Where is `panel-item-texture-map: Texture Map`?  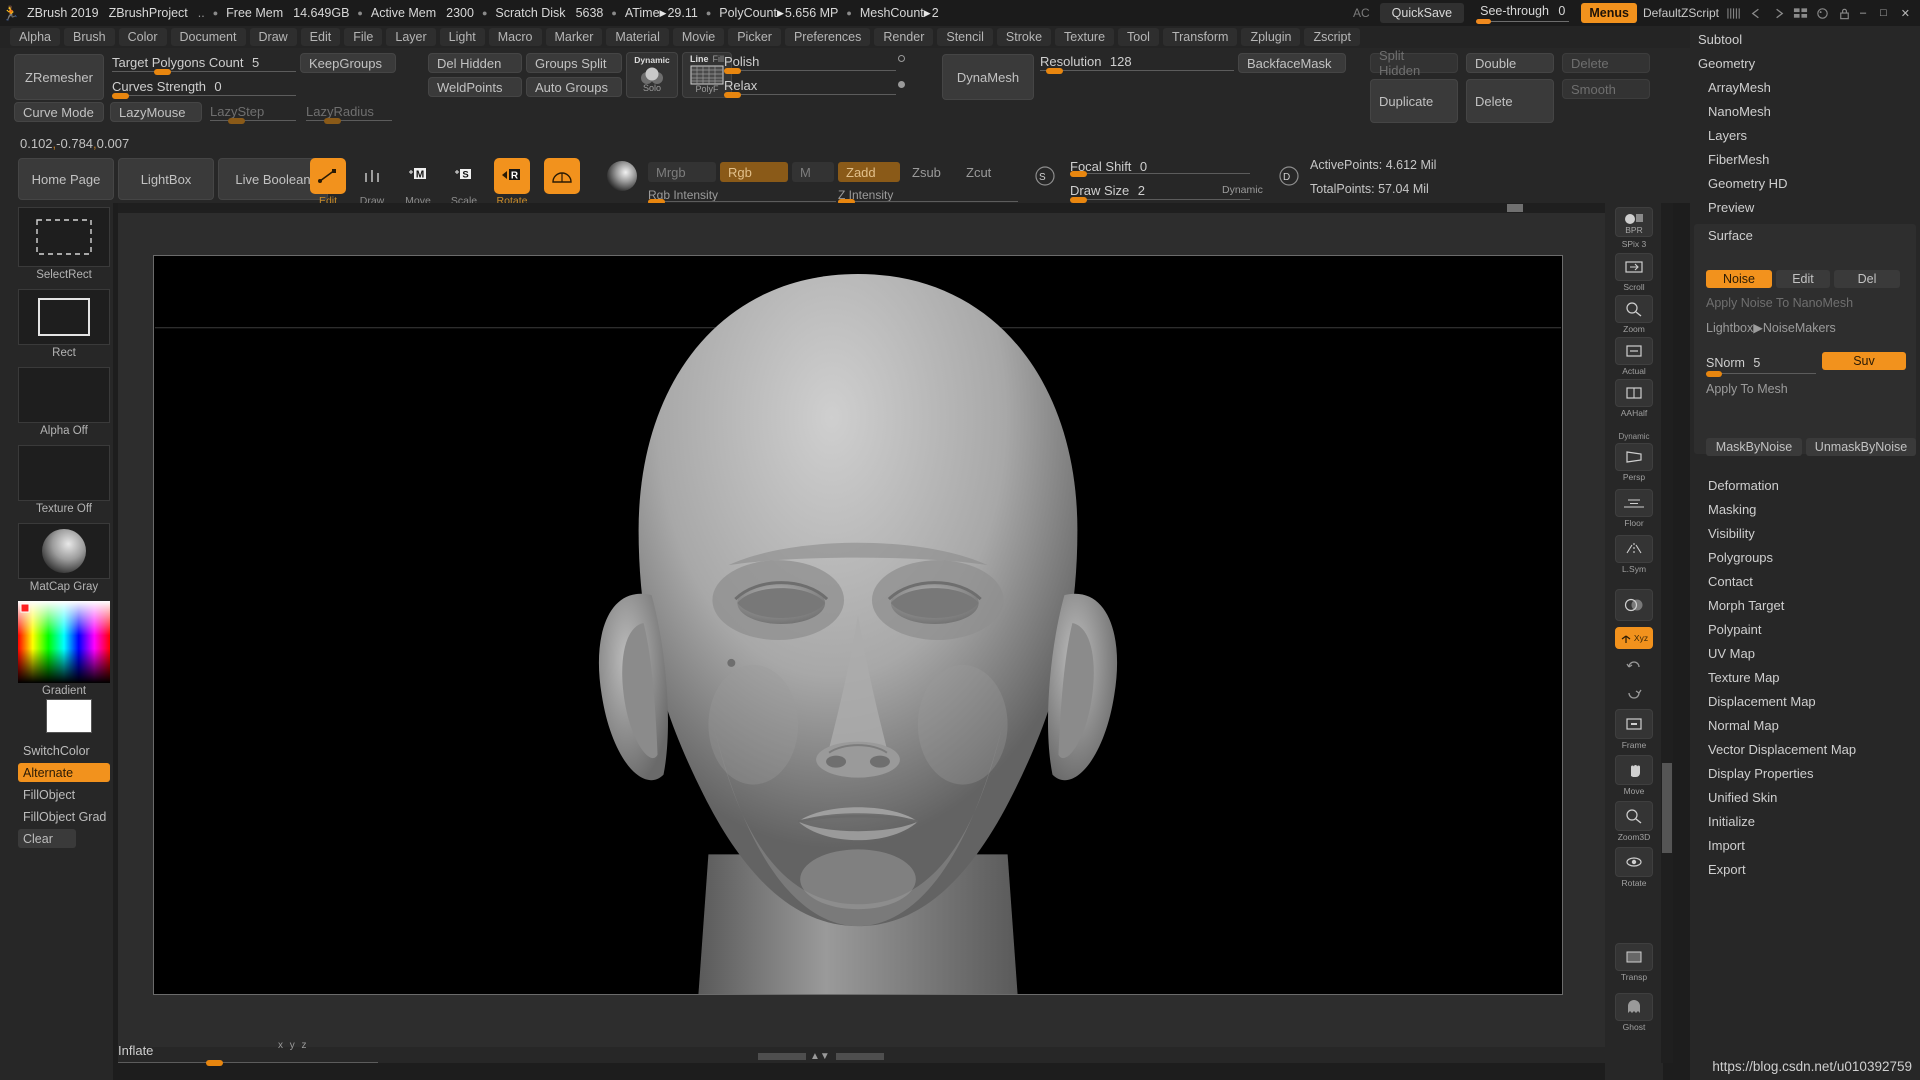
panel-item-texture-map: Texture Map is located at coordinates (1744, 677).